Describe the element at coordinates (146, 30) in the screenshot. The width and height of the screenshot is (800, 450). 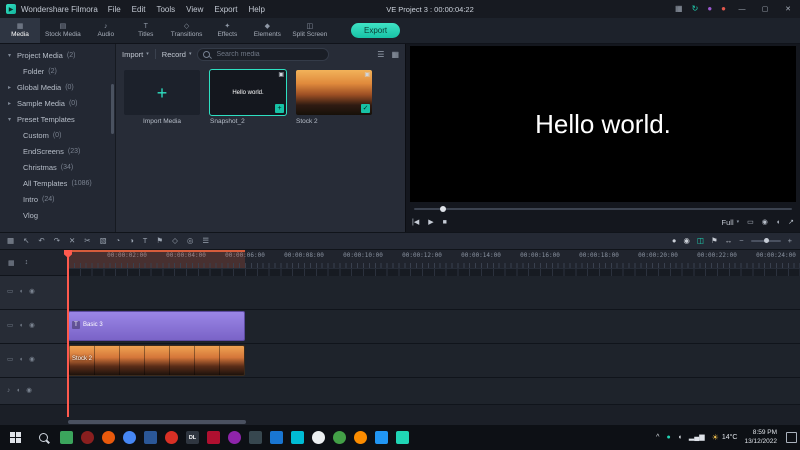
I see `tab-titles: T Titles` at that location.